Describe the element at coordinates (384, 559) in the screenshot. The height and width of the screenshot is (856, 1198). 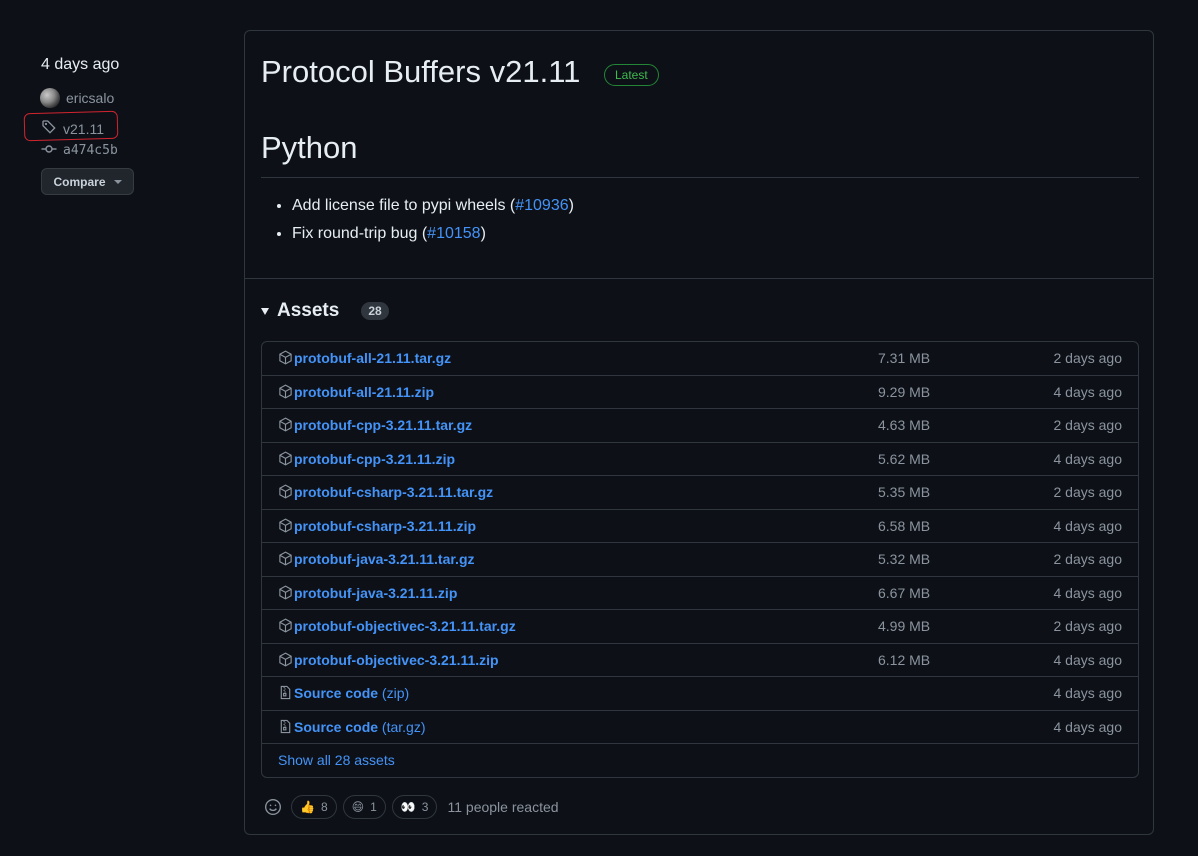
I see `asset-link: protobuf-java-3.21.11.tar.gz` at that location.